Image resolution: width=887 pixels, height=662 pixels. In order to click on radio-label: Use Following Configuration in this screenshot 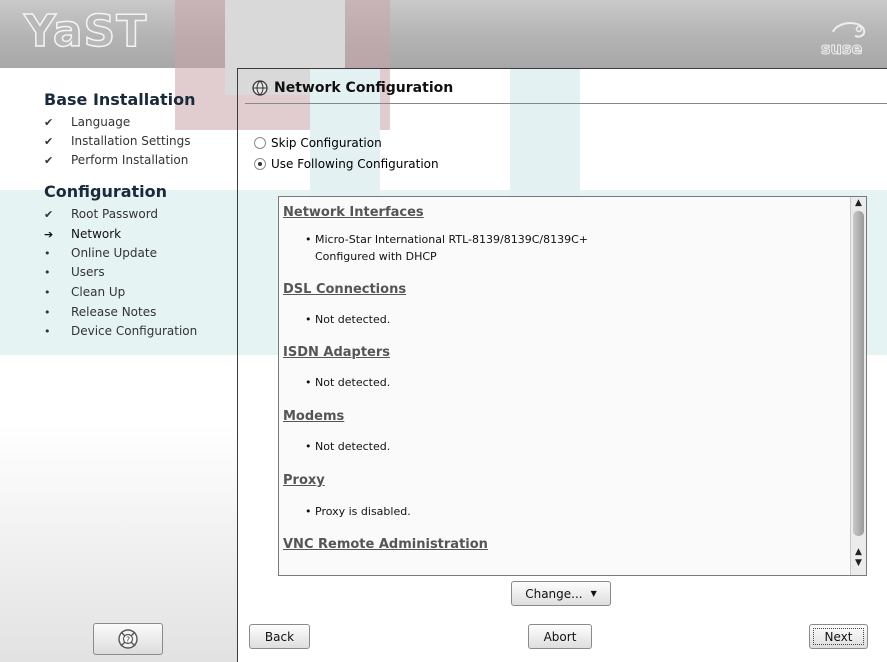, I will do `click(355, 164)`.